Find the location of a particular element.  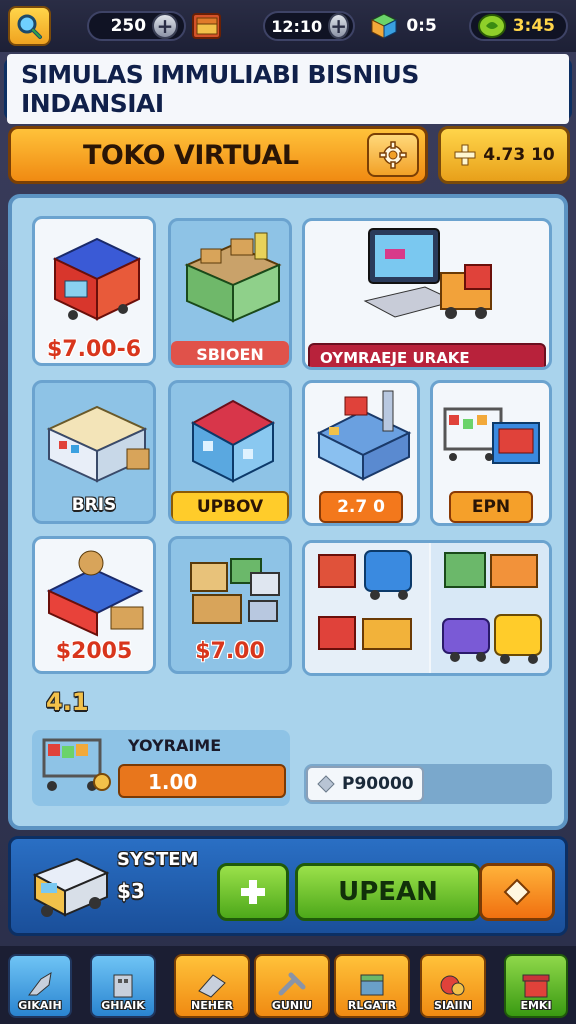

building-icon is located at coordinates (123, 986).